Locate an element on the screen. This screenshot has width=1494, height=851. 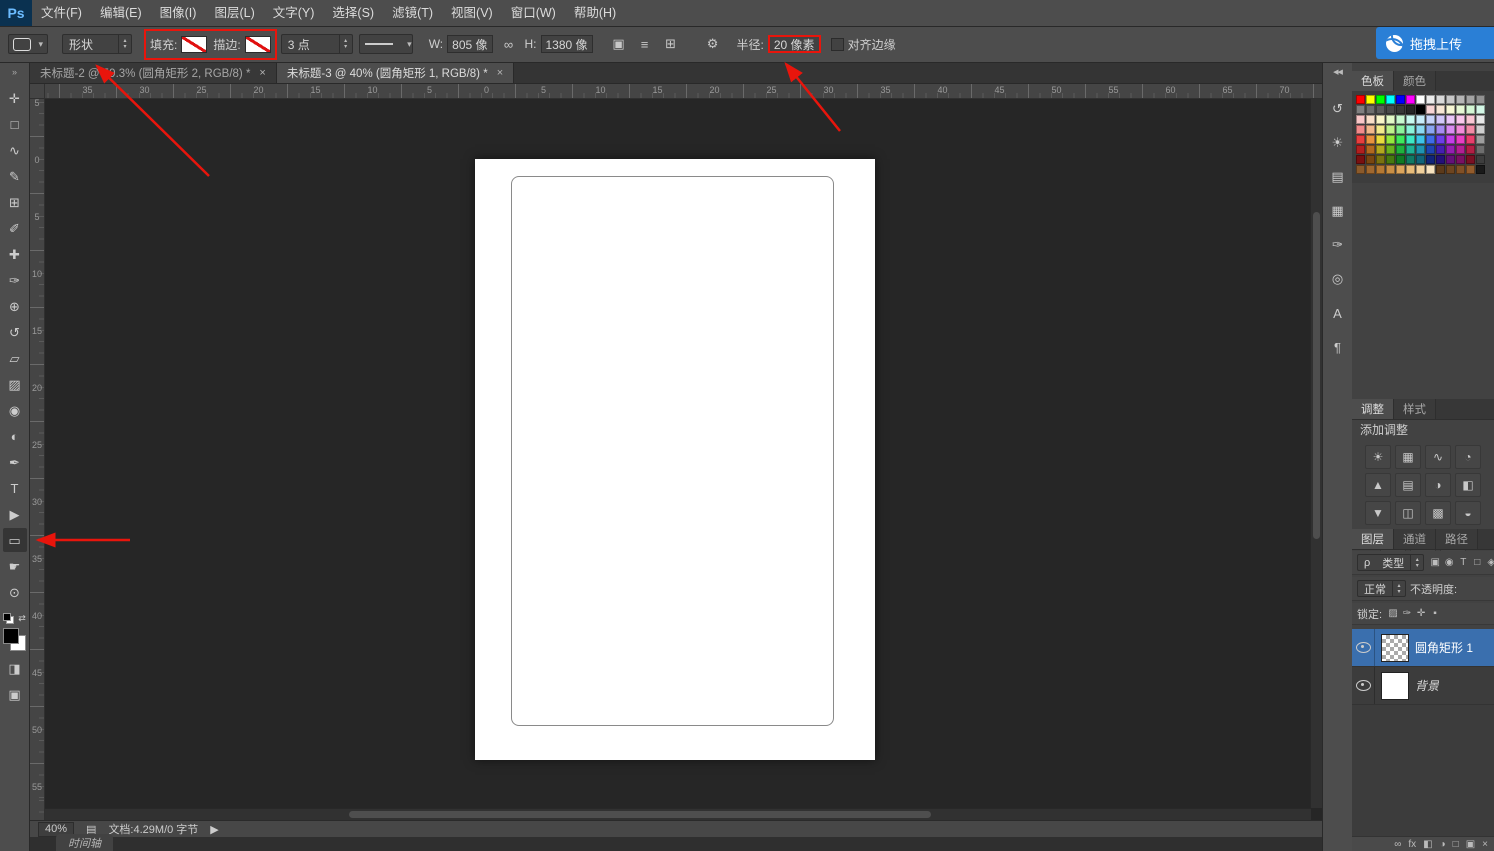
filter-shape-layers-icon: □ is located at coordinates (1477, 563).